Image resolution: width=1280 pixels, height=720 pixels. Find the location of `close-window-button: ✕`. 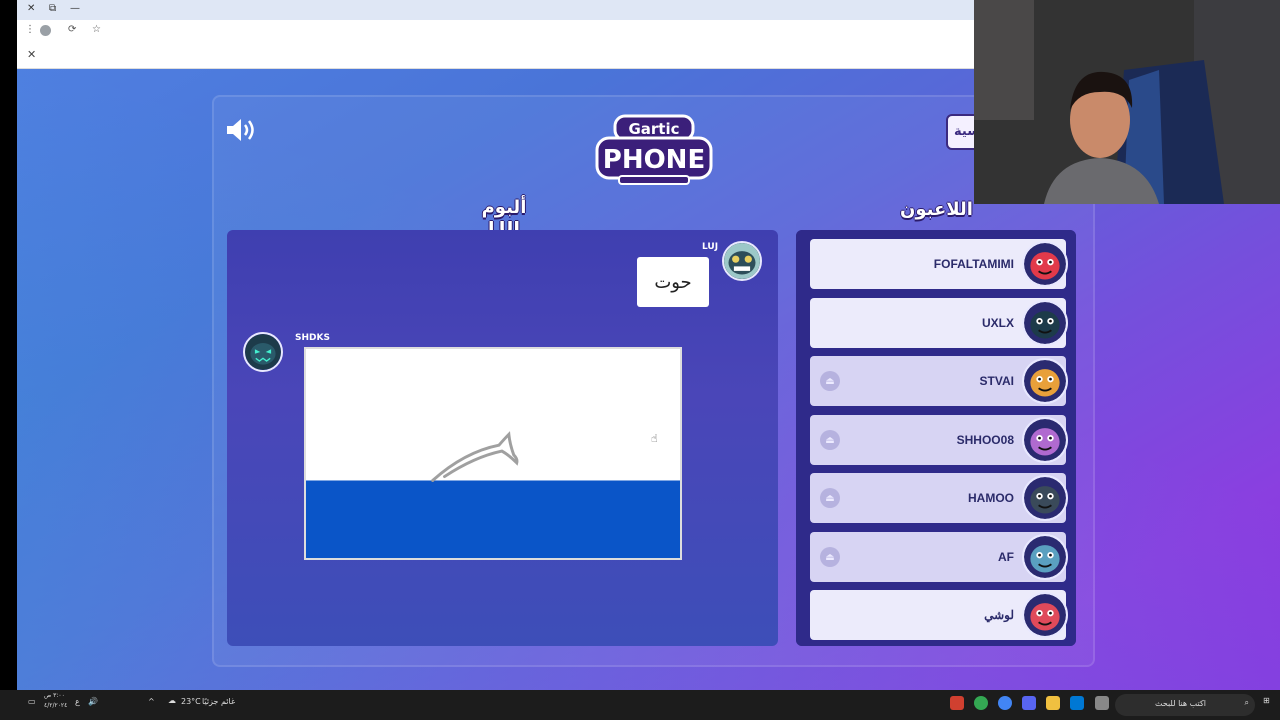

close-window-button: ✕ is located at coordinates (31, 8).